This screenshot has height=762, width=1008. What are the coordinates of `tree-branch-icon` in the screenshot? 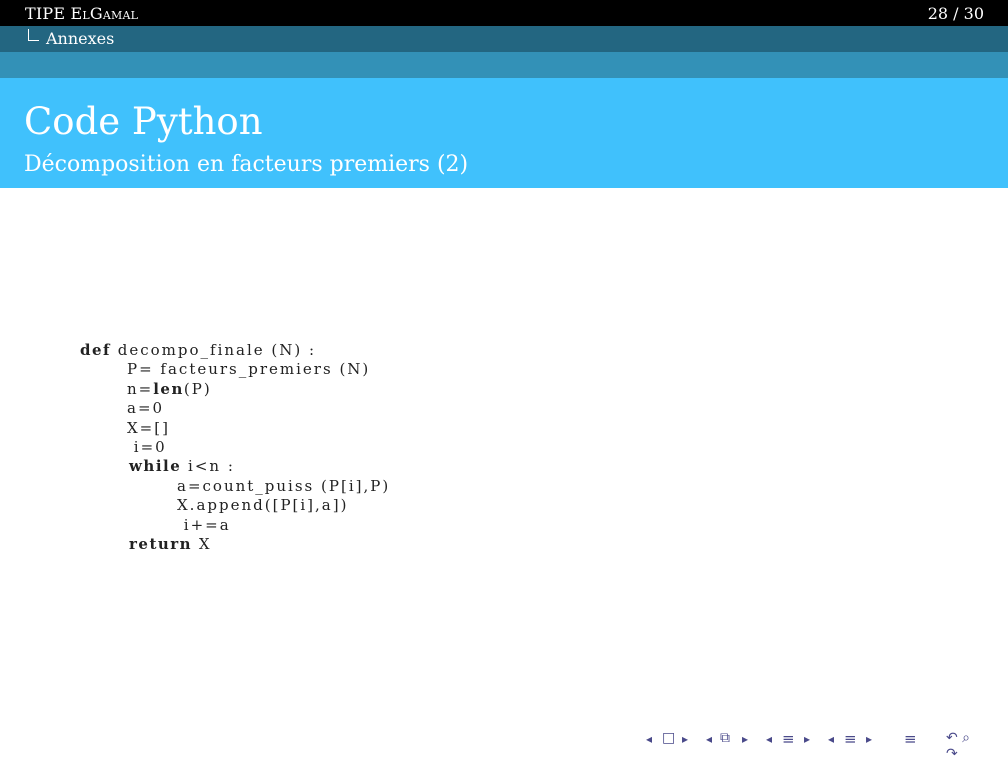 It's located at (33, 35).